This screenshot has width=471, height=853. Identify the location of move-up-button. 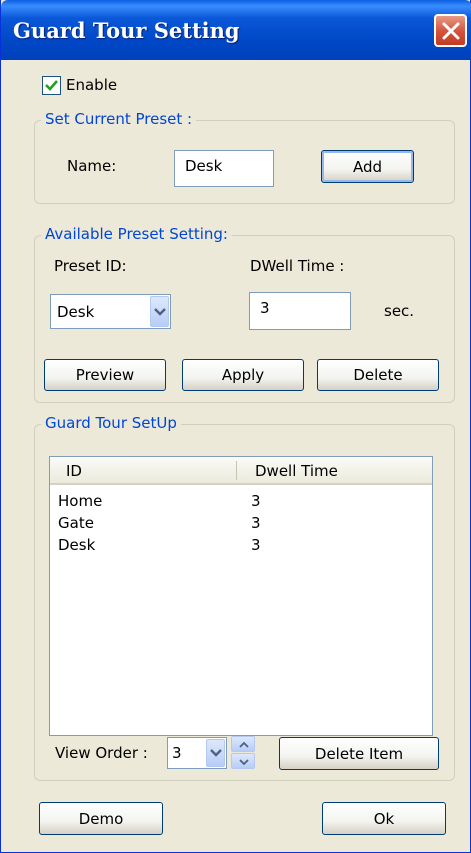
(243, 744).